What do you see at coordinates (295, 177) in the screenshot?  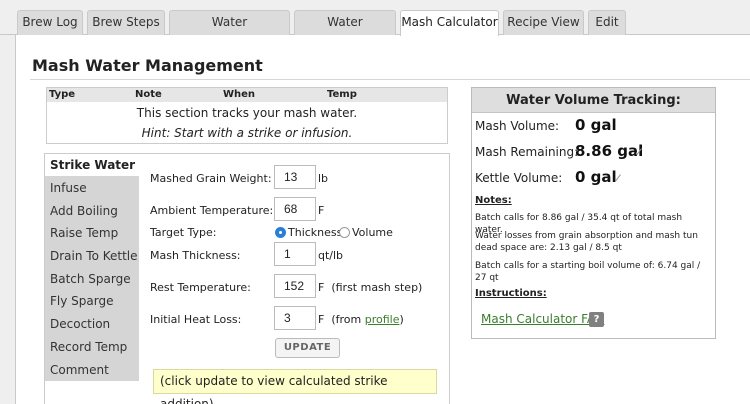 I see `grain-weight-input: 13` at bounding box center [295, 177].